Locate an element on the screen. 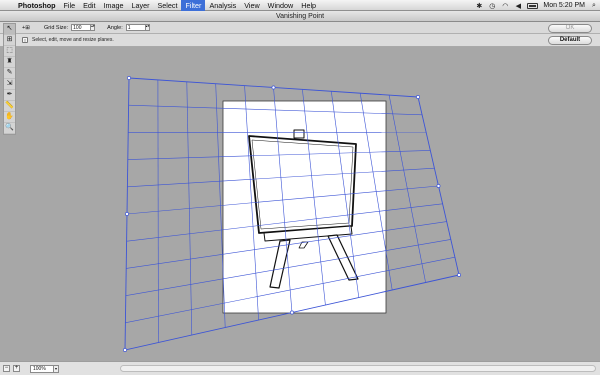 The height and width of the screenshot is (375, 600). spotlight-search-icon: ⌕ is located at coordinates (594, 6).